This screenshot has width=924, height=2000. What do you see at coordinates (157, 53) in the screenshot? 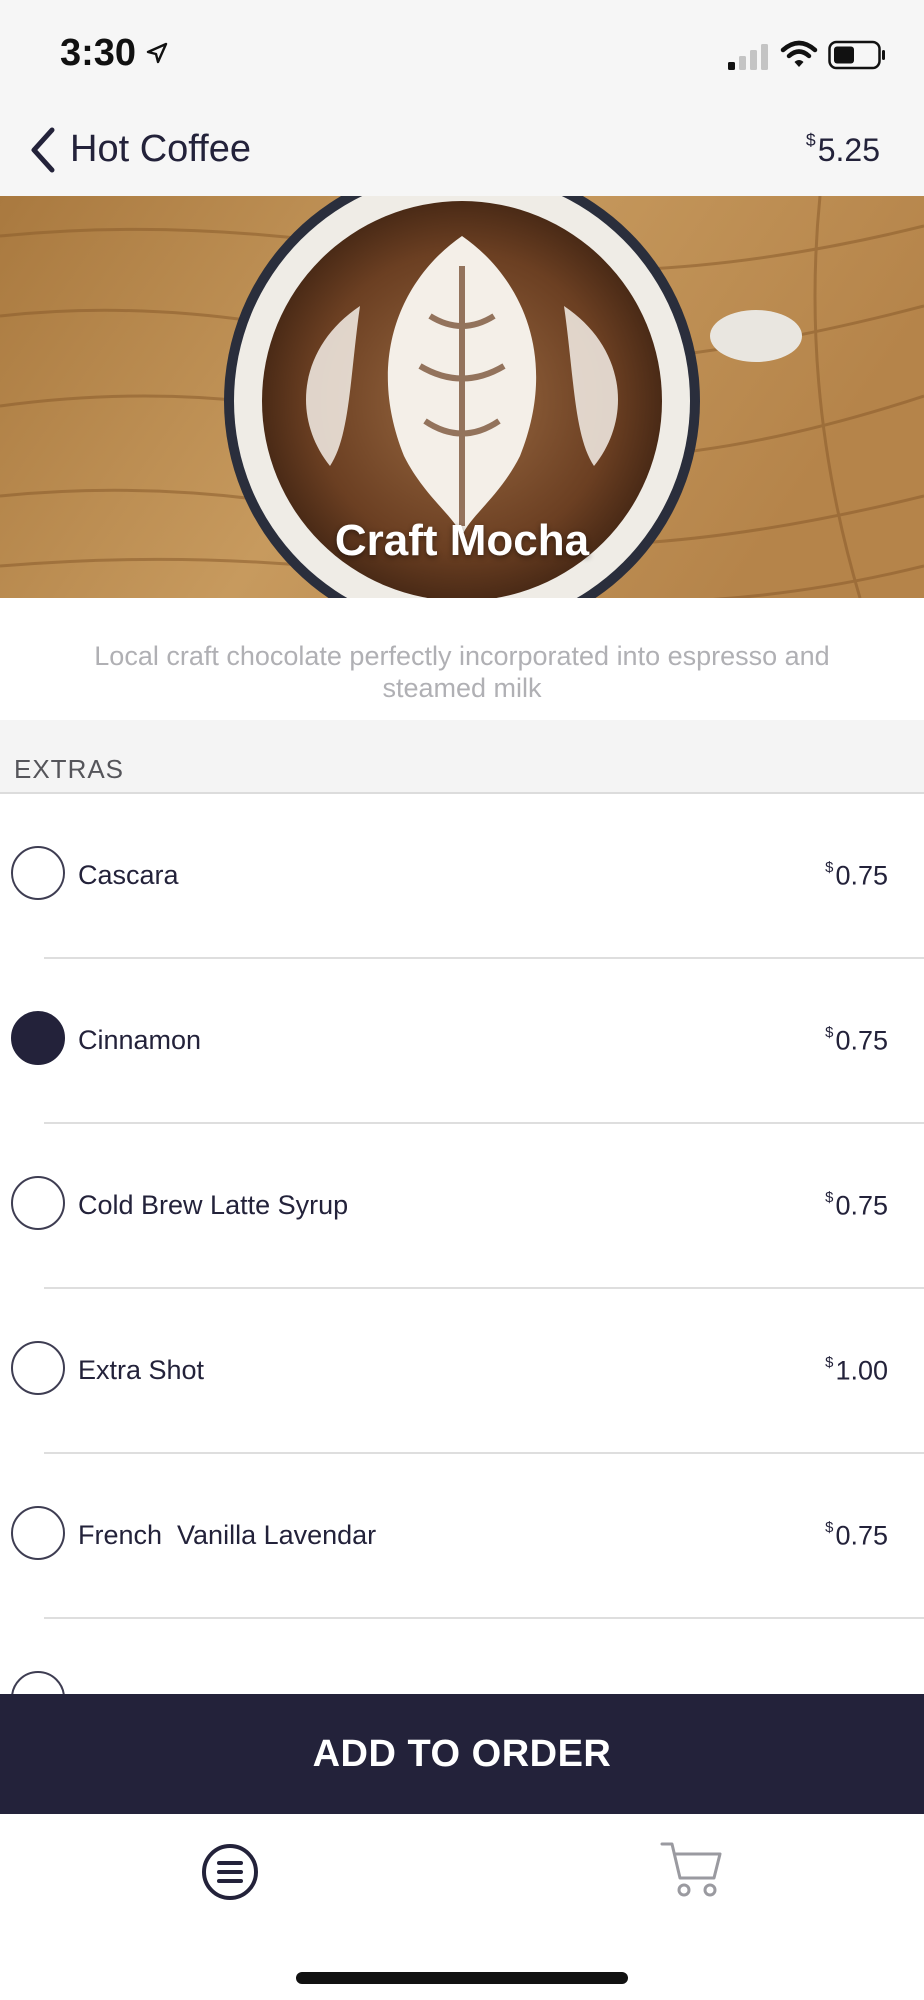
I see `location-arrow-icon` at bounding box center [157, 53].